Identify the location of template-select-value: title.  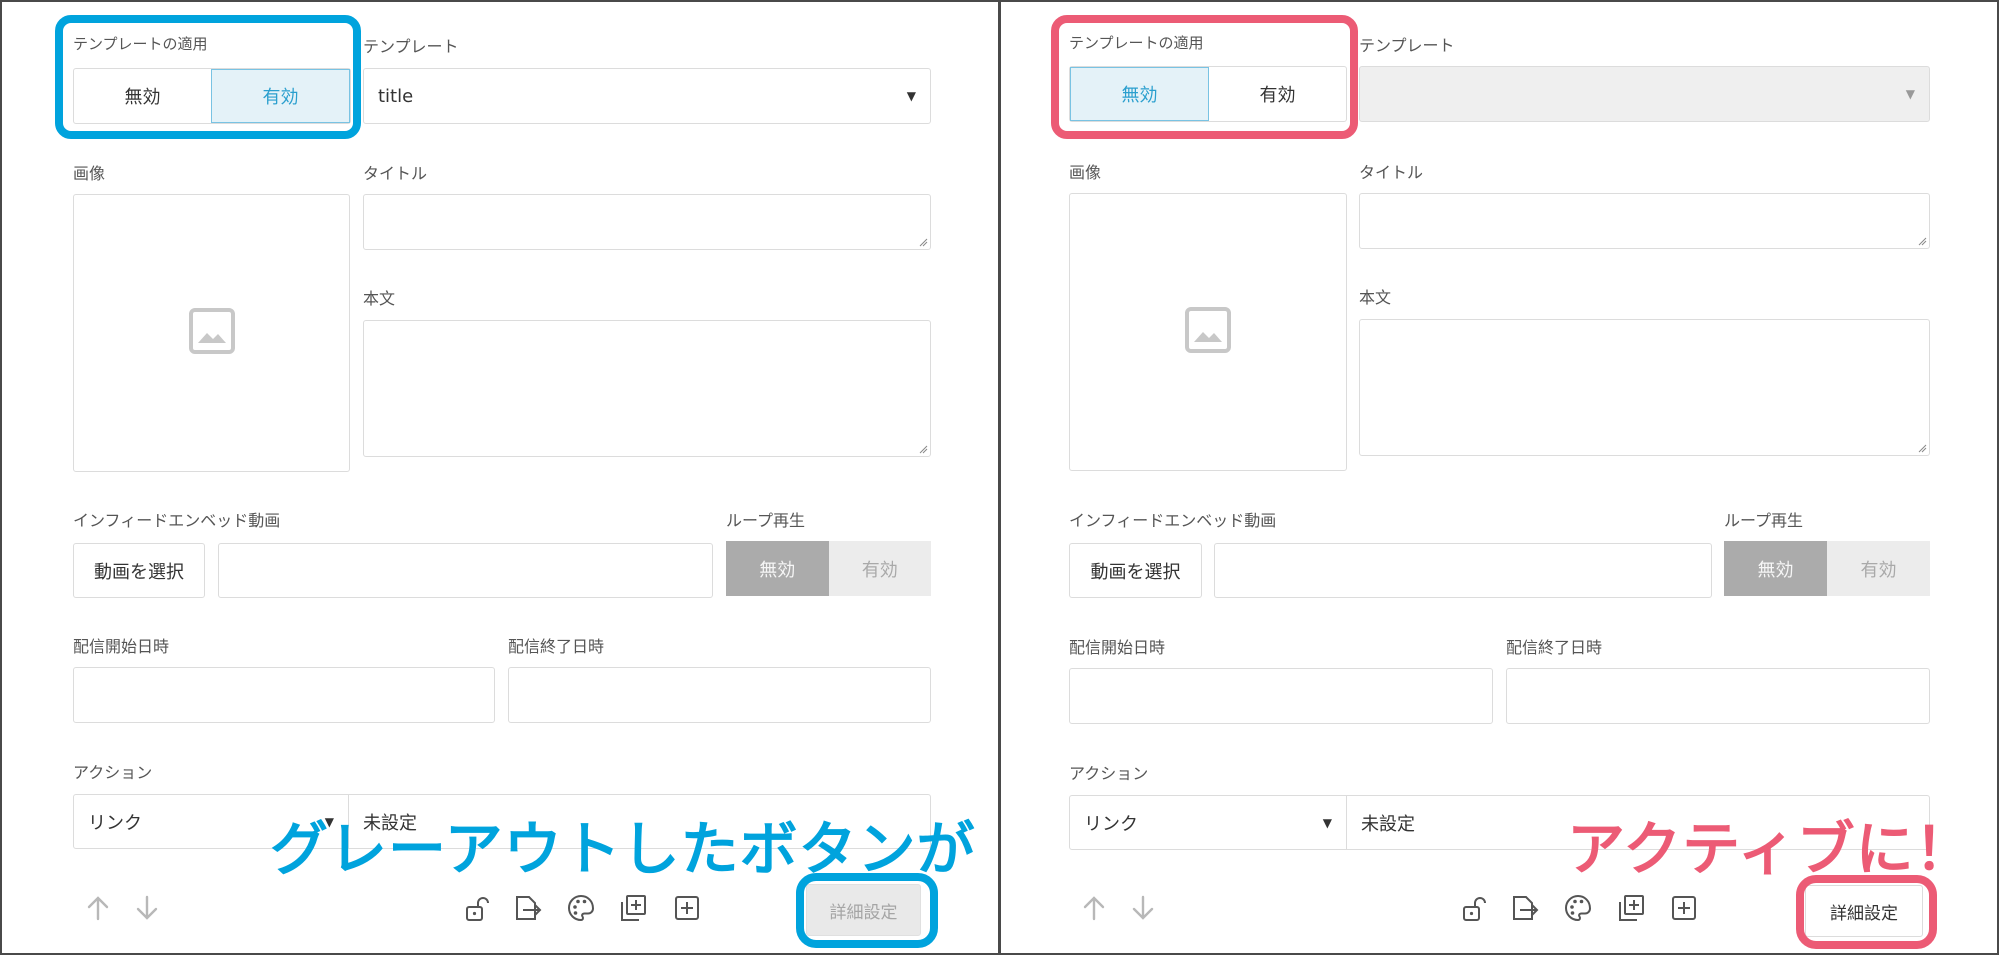
(396, 96).